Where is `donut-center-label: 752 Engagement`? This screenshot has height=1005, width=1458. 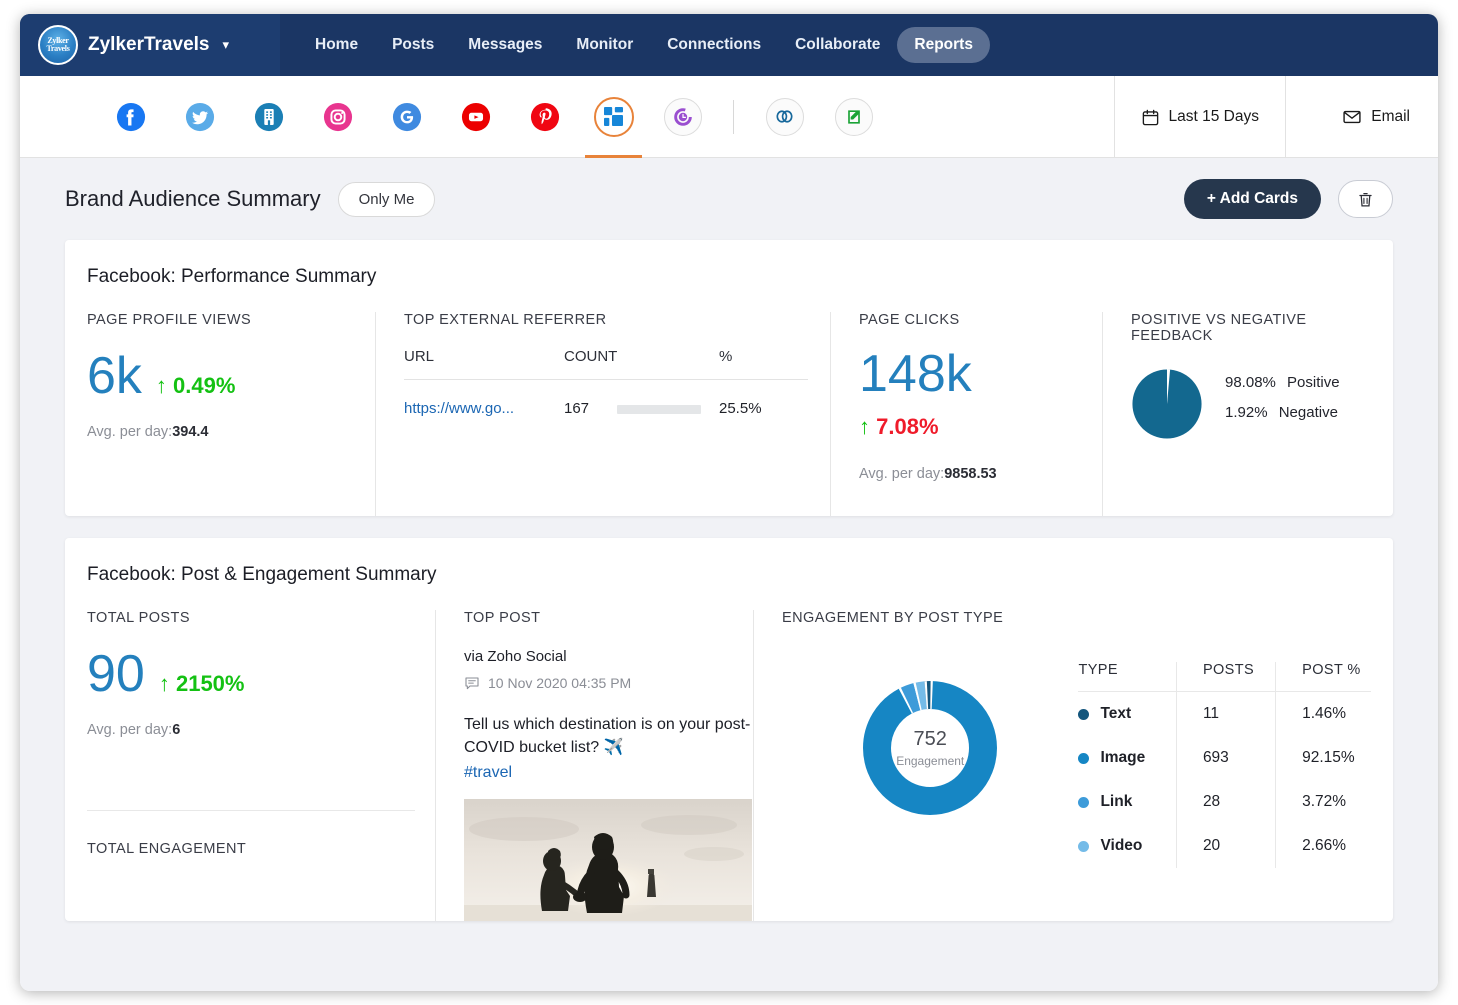 donut-center-label: 752 Engagement is located at coordinates (930, 748).